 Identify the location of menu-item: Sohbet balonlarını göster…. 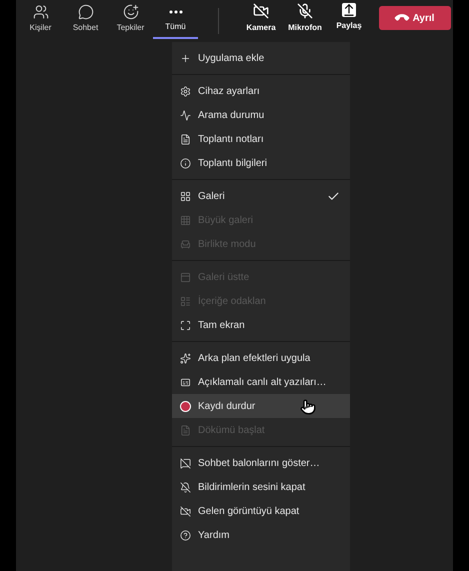
(261, 463).